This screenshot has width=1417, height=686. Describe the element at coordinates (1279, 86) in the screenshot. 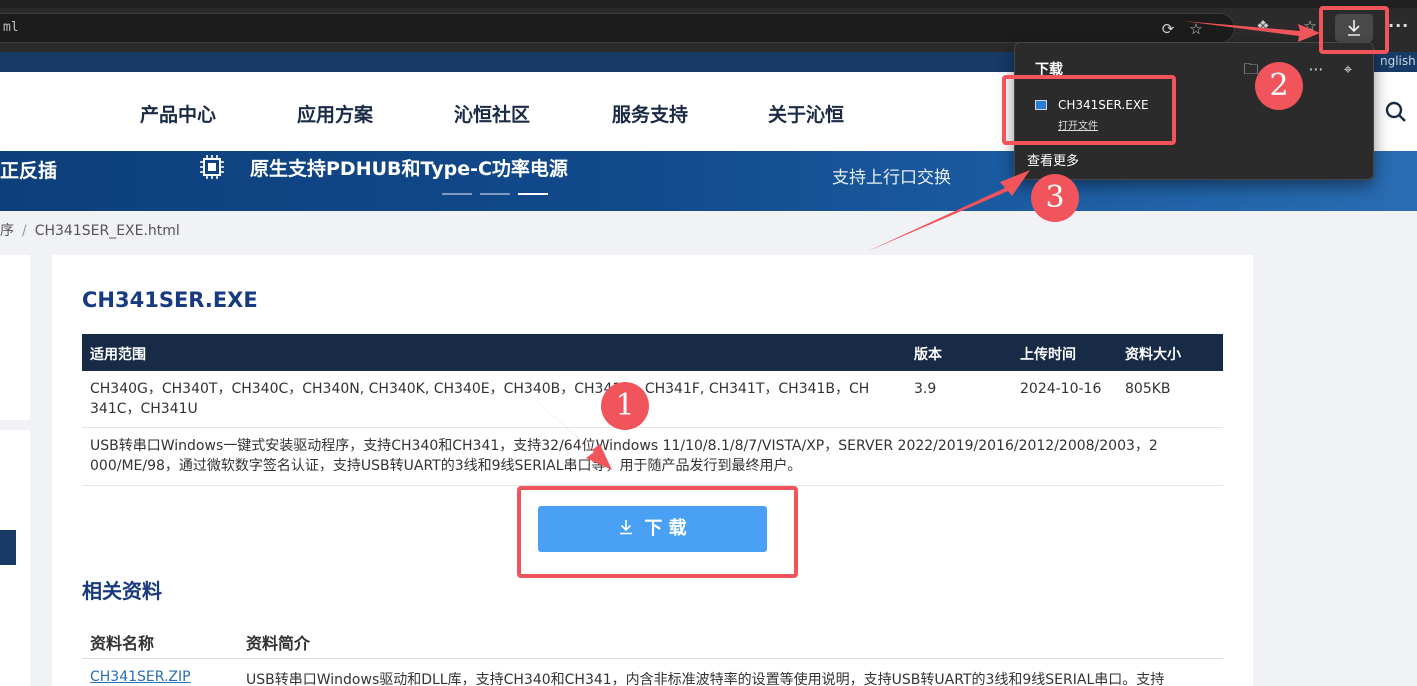

I see `annotation-badge-2: 2` at that location.